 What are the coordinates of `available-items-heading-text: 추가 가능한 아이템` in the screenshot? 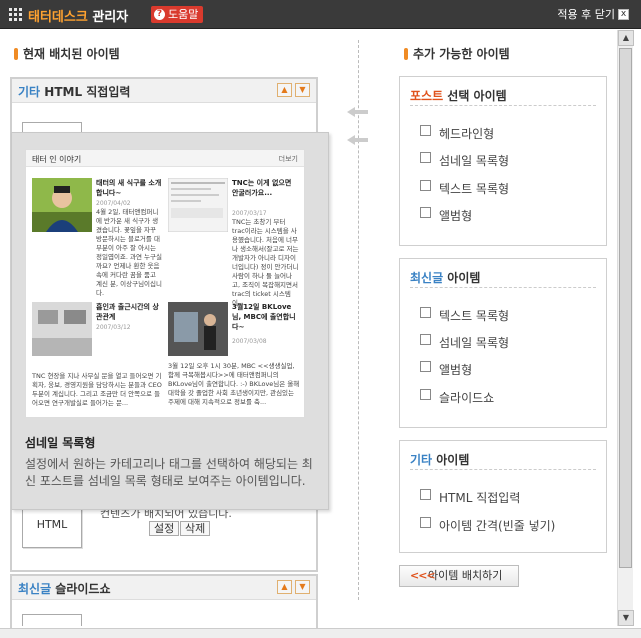 It's located at (461, 54).